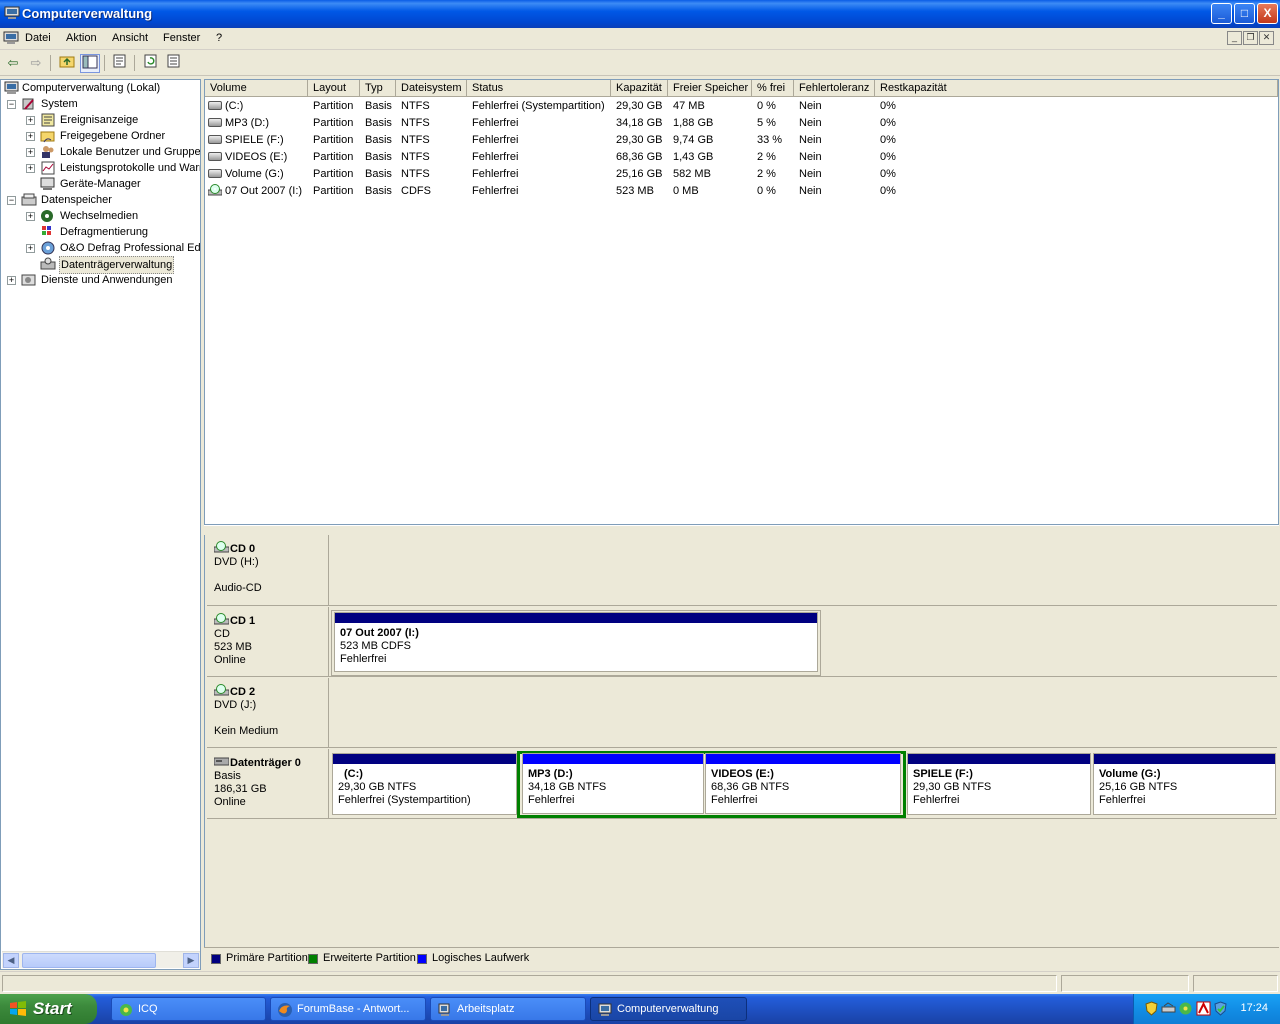 The image size is (1280, 1024). What do you see at coordinates (104, 63) in the screenshot?
I see `toolbar-separator` at bounding box center [104, 63].